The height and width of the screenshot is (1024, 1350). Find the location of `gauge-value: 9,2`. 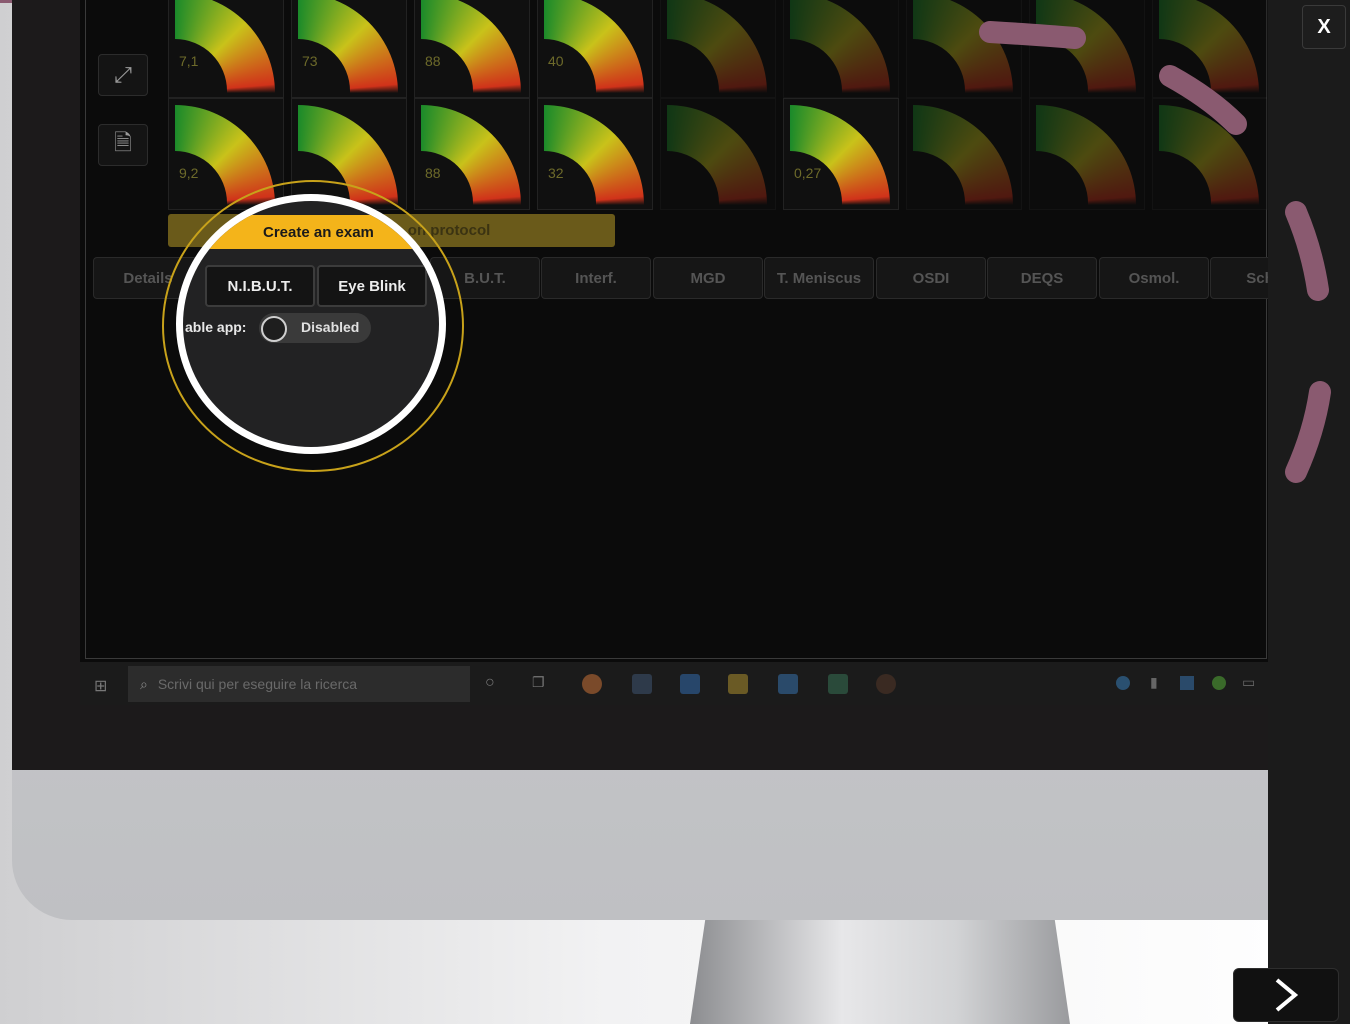

gauge-value: 9,2 is located at coordinates (189, 173).